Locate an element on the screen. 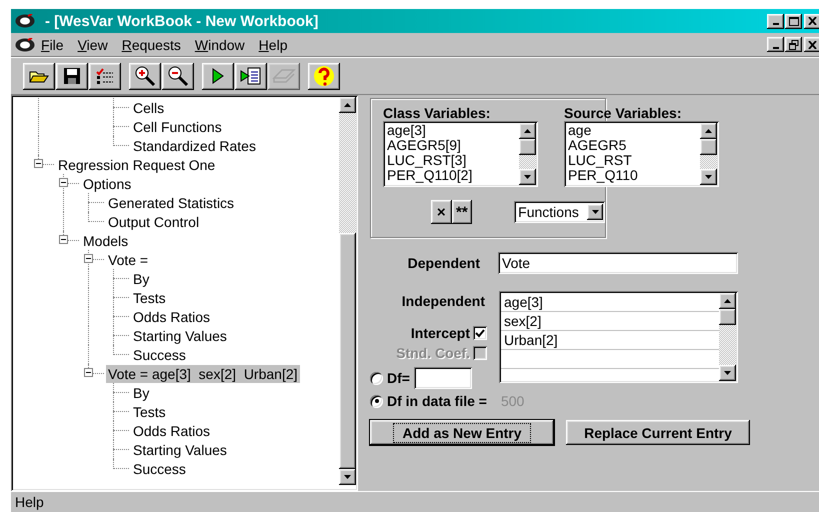  functions-dropdown: Functions is located at coordinates (560, 212).